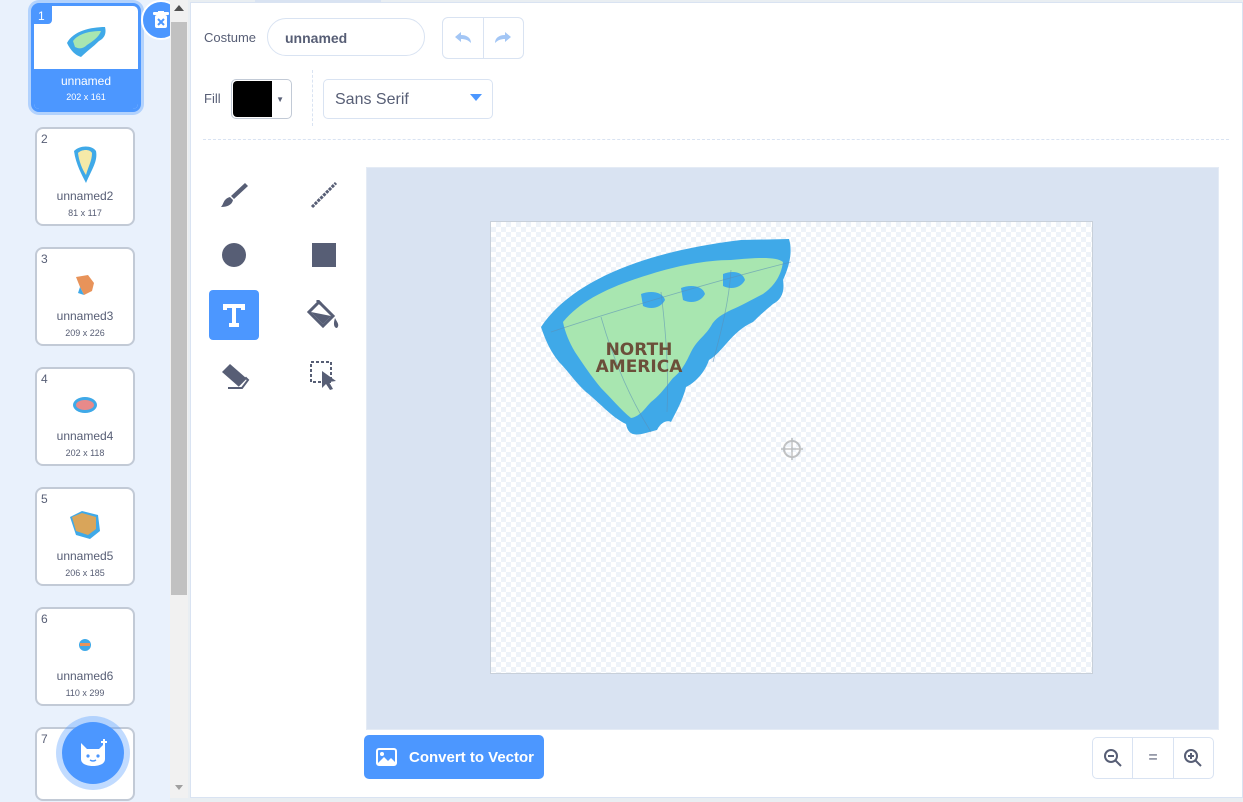 Image resolution: width=1243 pixels, height=802 pixels. What do you see at coordinates (386, 757) in the screenshot?
I see `image-icon` at bounding box center [386, 757].